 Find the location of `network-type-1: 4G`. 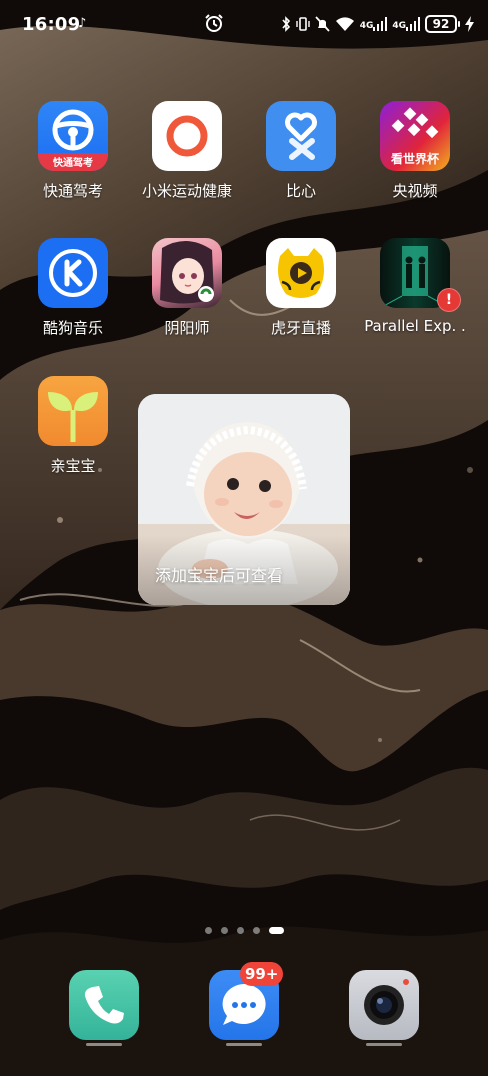

network-type-1: 4G is located at coordinates (374, 24).